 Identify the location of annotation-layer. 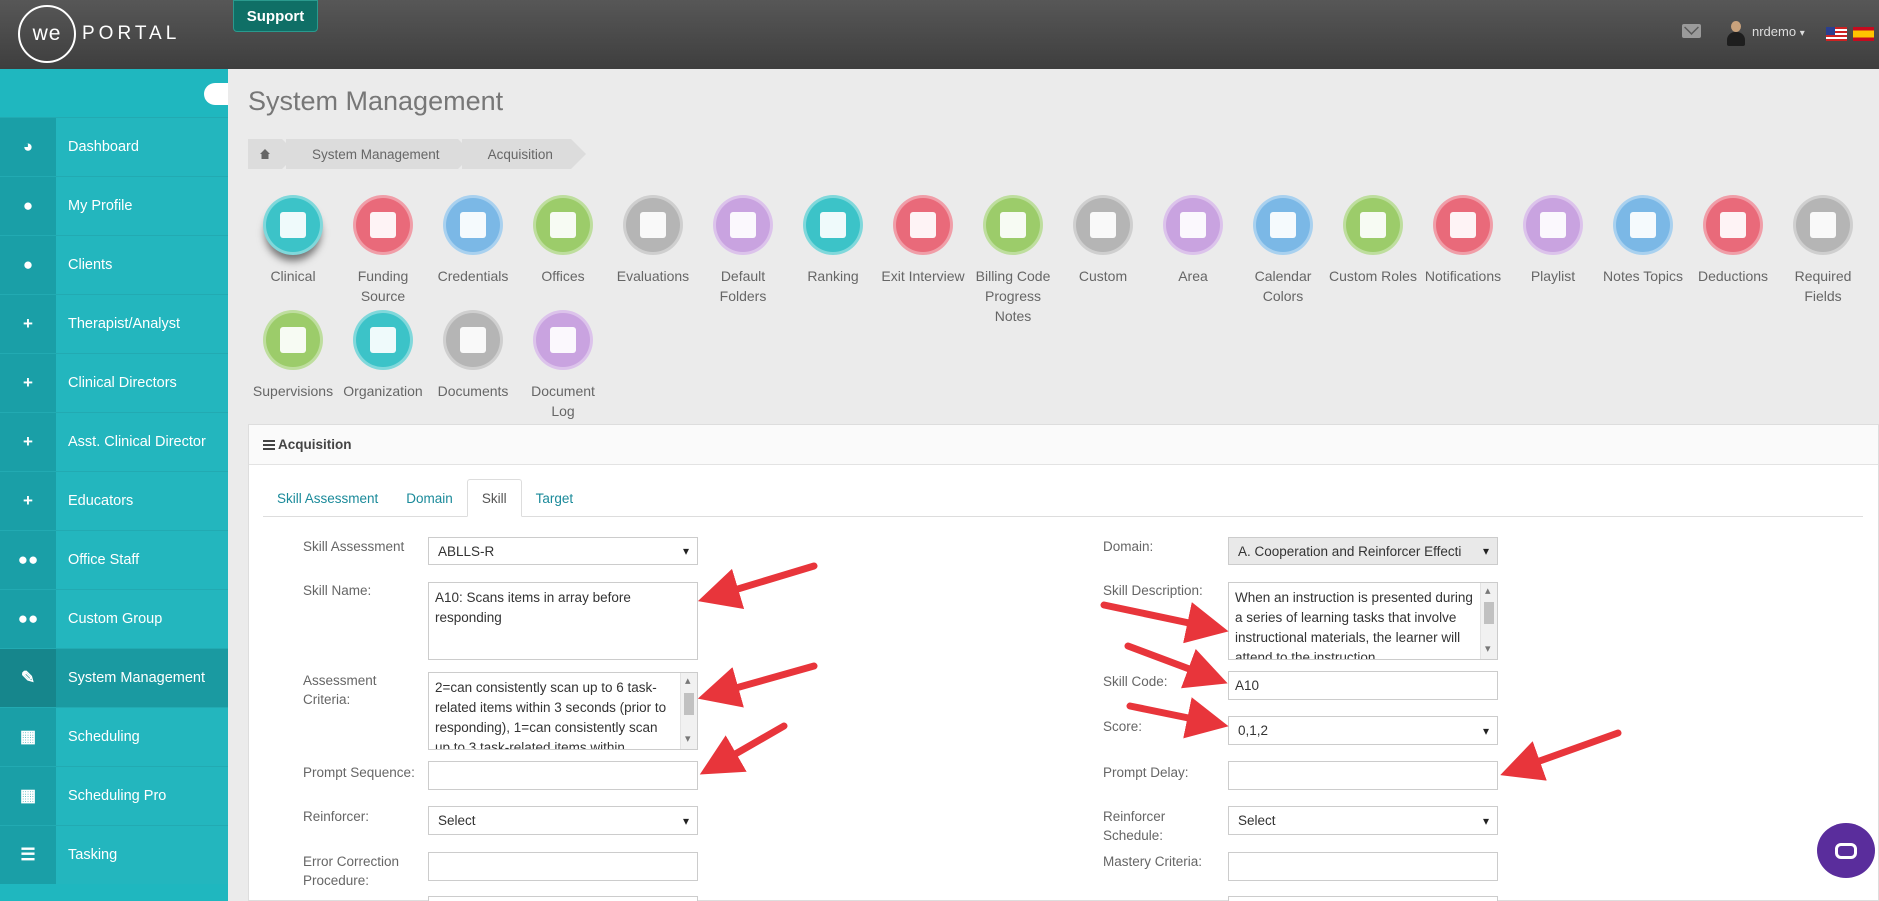
(1159, 671).